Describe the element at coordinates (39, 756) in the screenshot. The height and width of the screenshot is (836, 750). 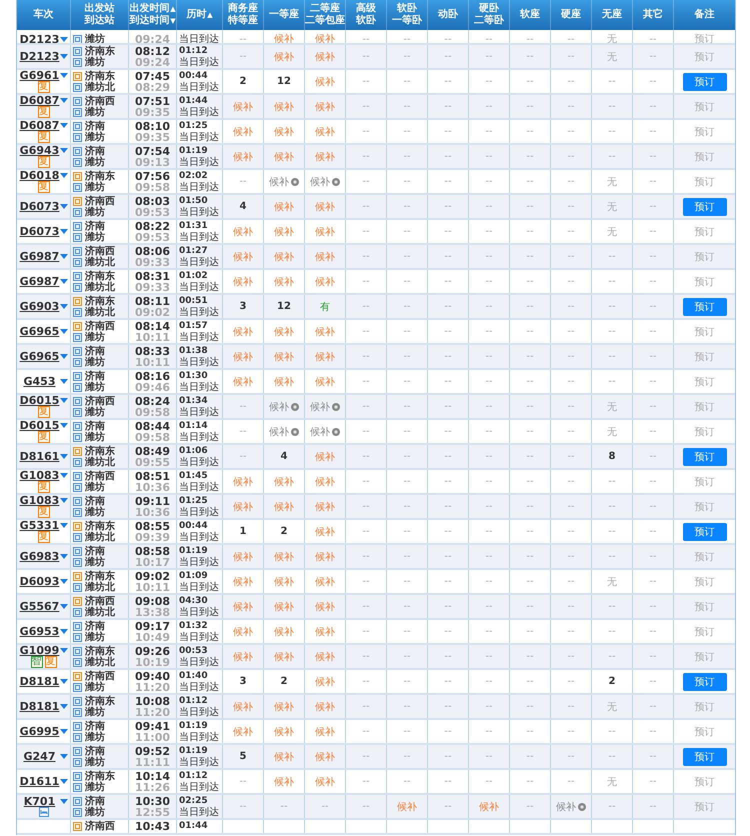
I see `train-number-link: G247` at that location.